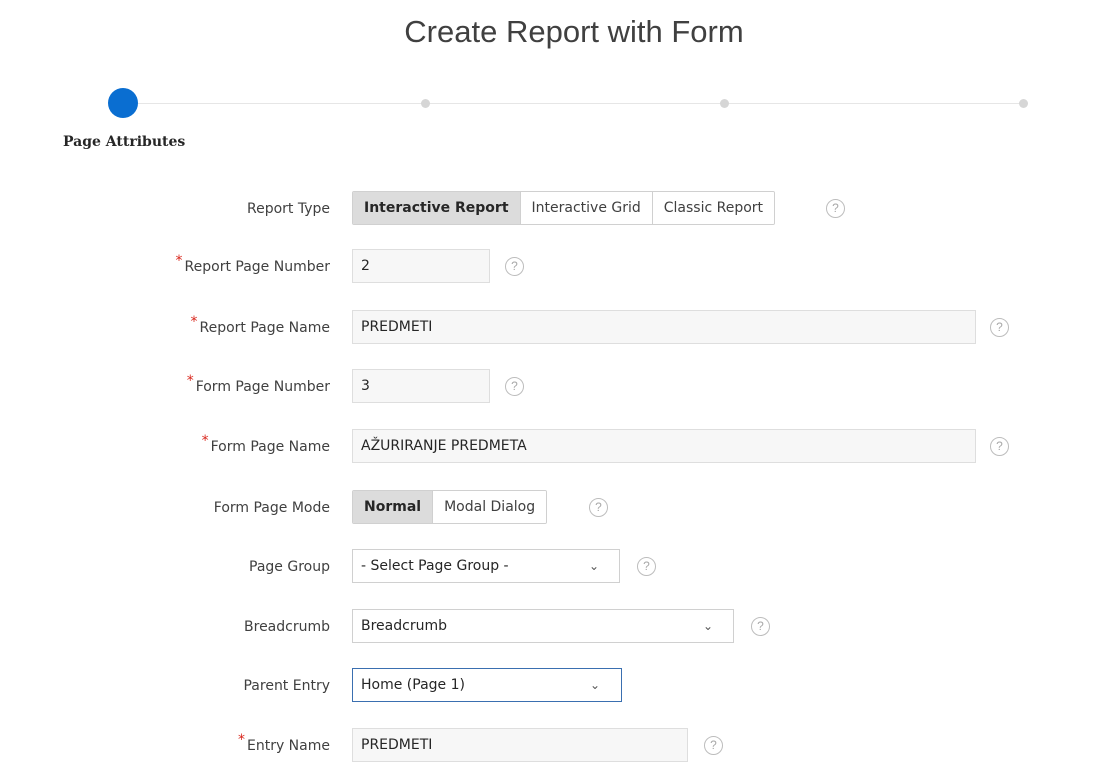 This screenshot has width=1118, height=782. Describe the element at coordinates (289, 567) in the screenshot. I see `page-group-label: Page Group` at that location.